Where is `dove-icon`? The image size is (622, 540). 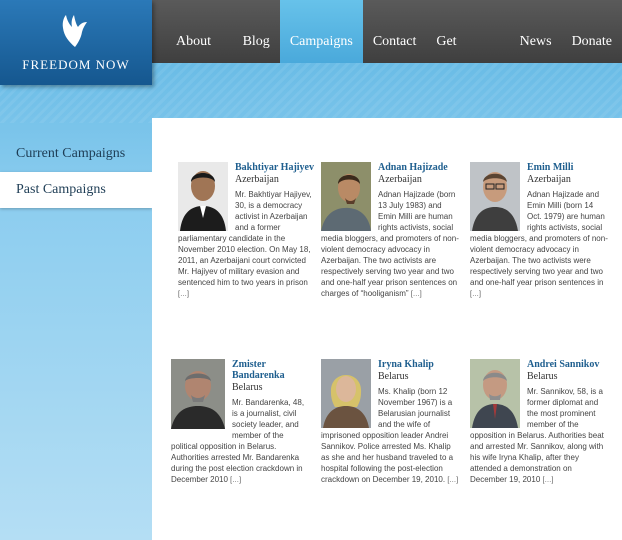 dove-icon is located at coordinates (74, 31).